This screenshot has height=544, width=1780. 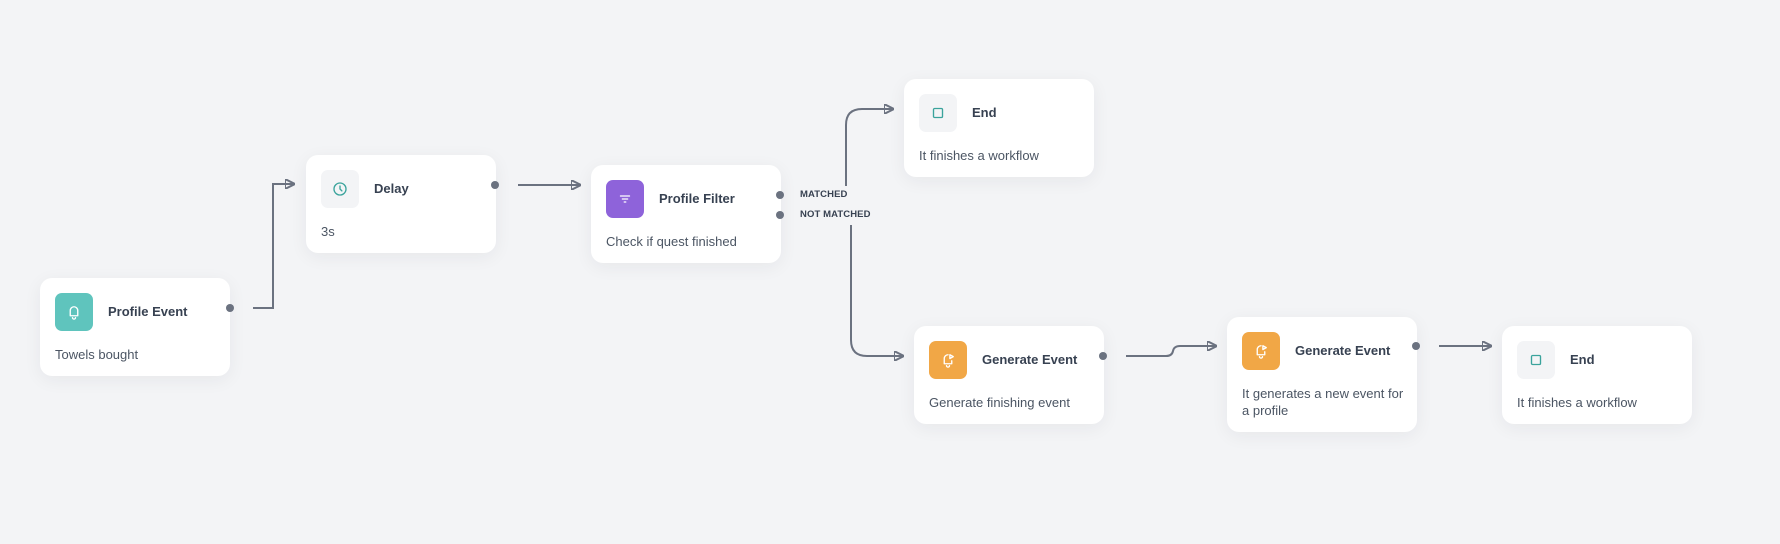 I want to click on not-matched-port-label: NOT MATCHED, so click(x=835, y=214).